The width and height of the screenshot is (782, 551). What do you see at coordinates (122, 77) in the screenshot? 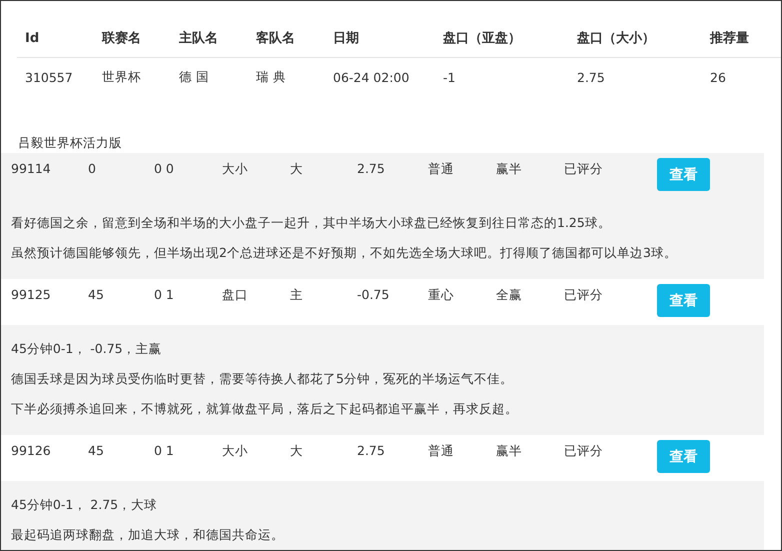
I see `table-cell-text: 世界杯` at bounding box center [122, 77].